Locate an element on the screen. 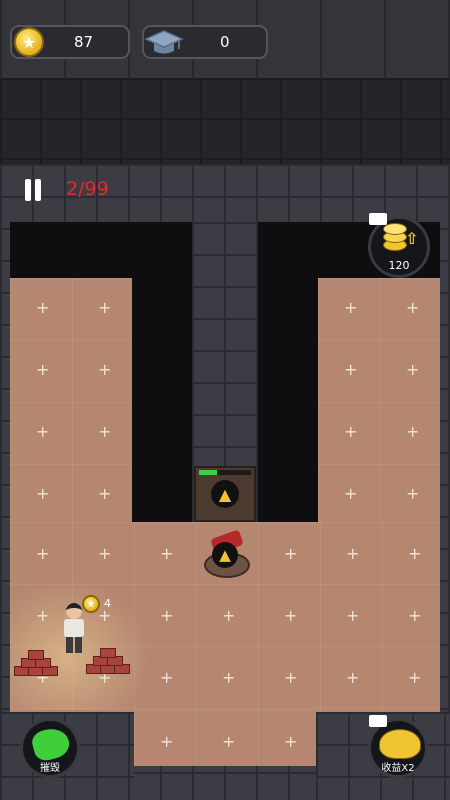  gate-door: ▲ is located at coordinates (225, 494).